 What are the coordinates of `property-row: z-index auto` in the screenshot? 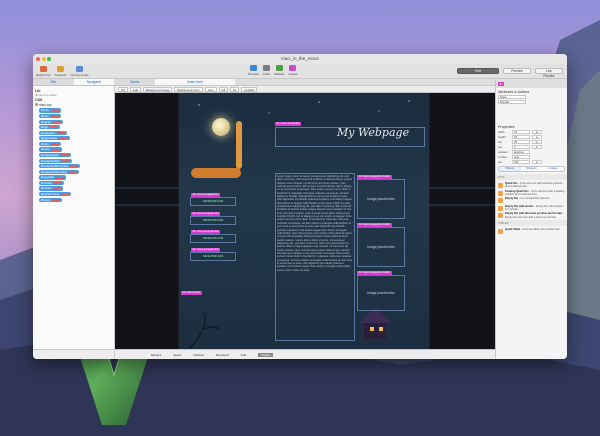 It's located at (531, 157).